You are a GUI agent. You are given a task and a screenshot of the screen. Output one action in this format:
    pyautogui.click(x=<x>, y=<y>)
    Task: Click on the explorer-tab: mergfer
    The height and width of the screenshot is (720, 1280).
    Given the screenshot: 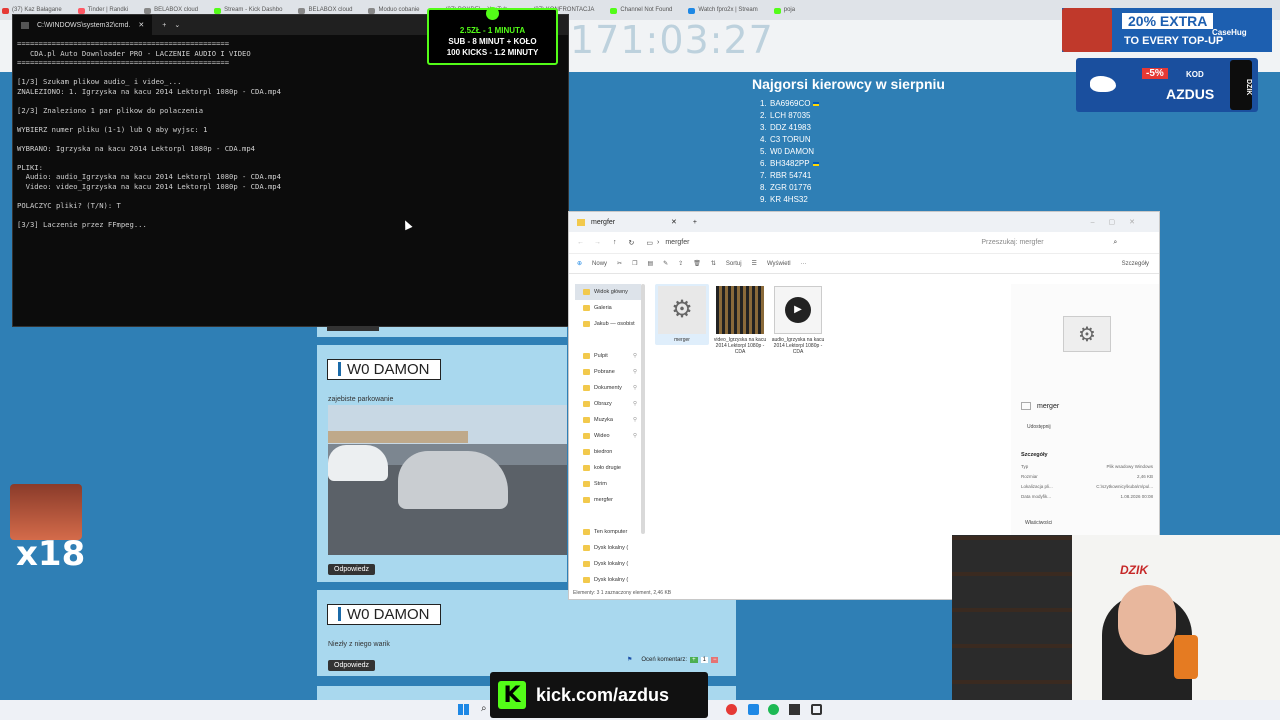 What is the action you would take?
    pyautogui.click(x=631, y=222)
    